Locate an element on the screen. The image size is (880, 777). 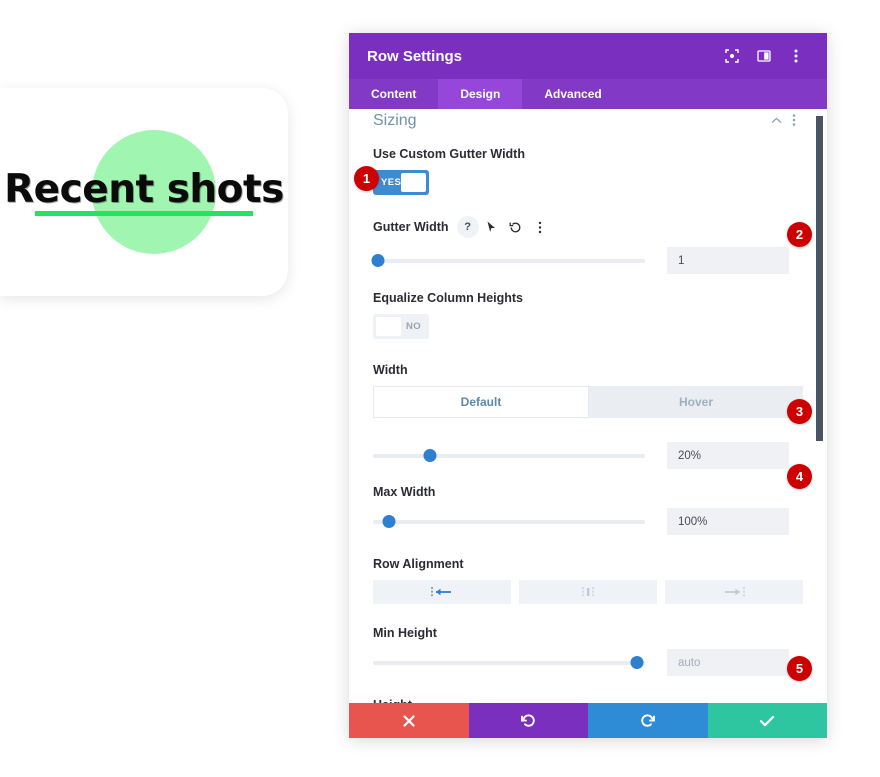
field-height: Height 15.9vw is located at coordinates (588, 700).